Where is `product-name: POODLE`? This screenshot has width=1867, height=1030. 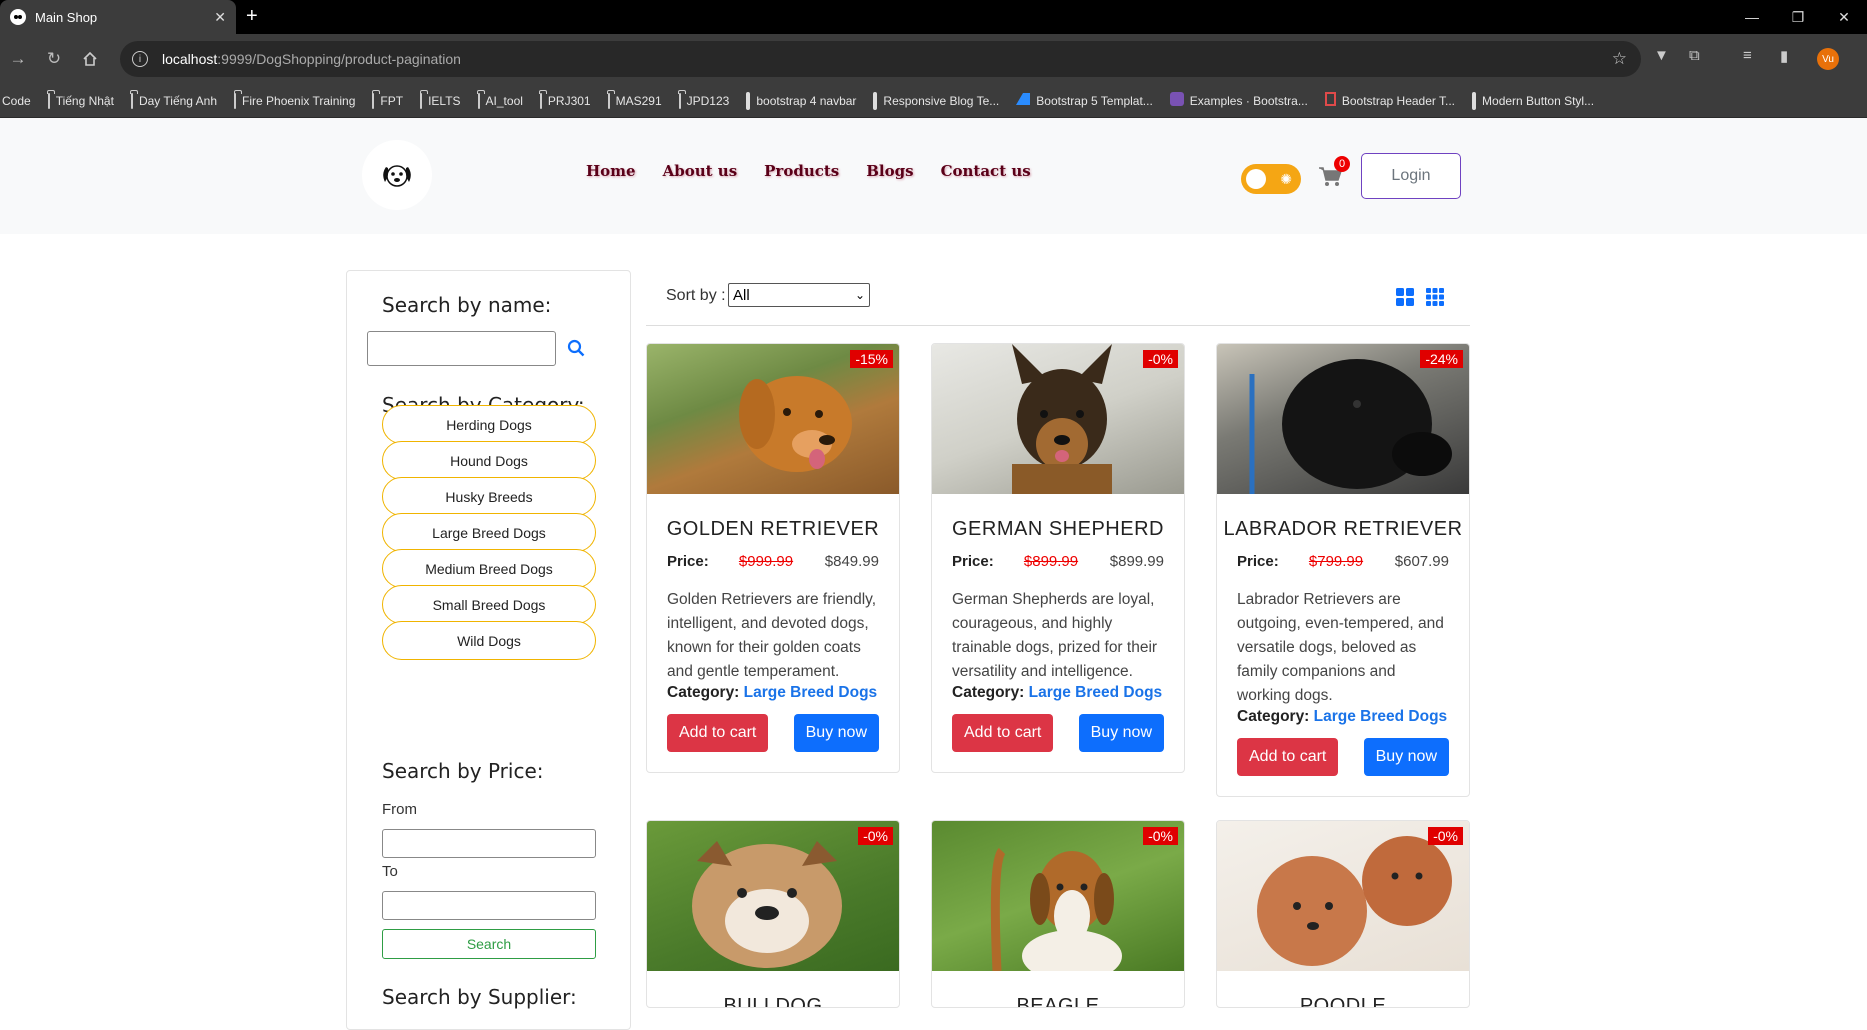
product-name: POODLE is located at coordinates (1343, 1001).